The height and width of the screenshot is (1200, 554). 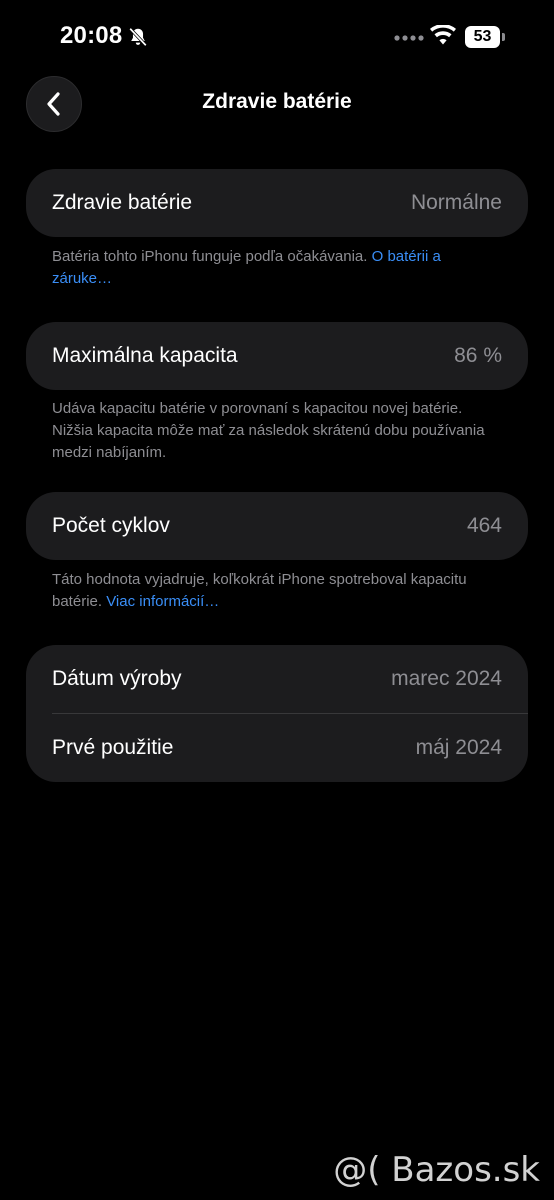 I want to click on bell-slash-icon, so click(x=138, y=37).